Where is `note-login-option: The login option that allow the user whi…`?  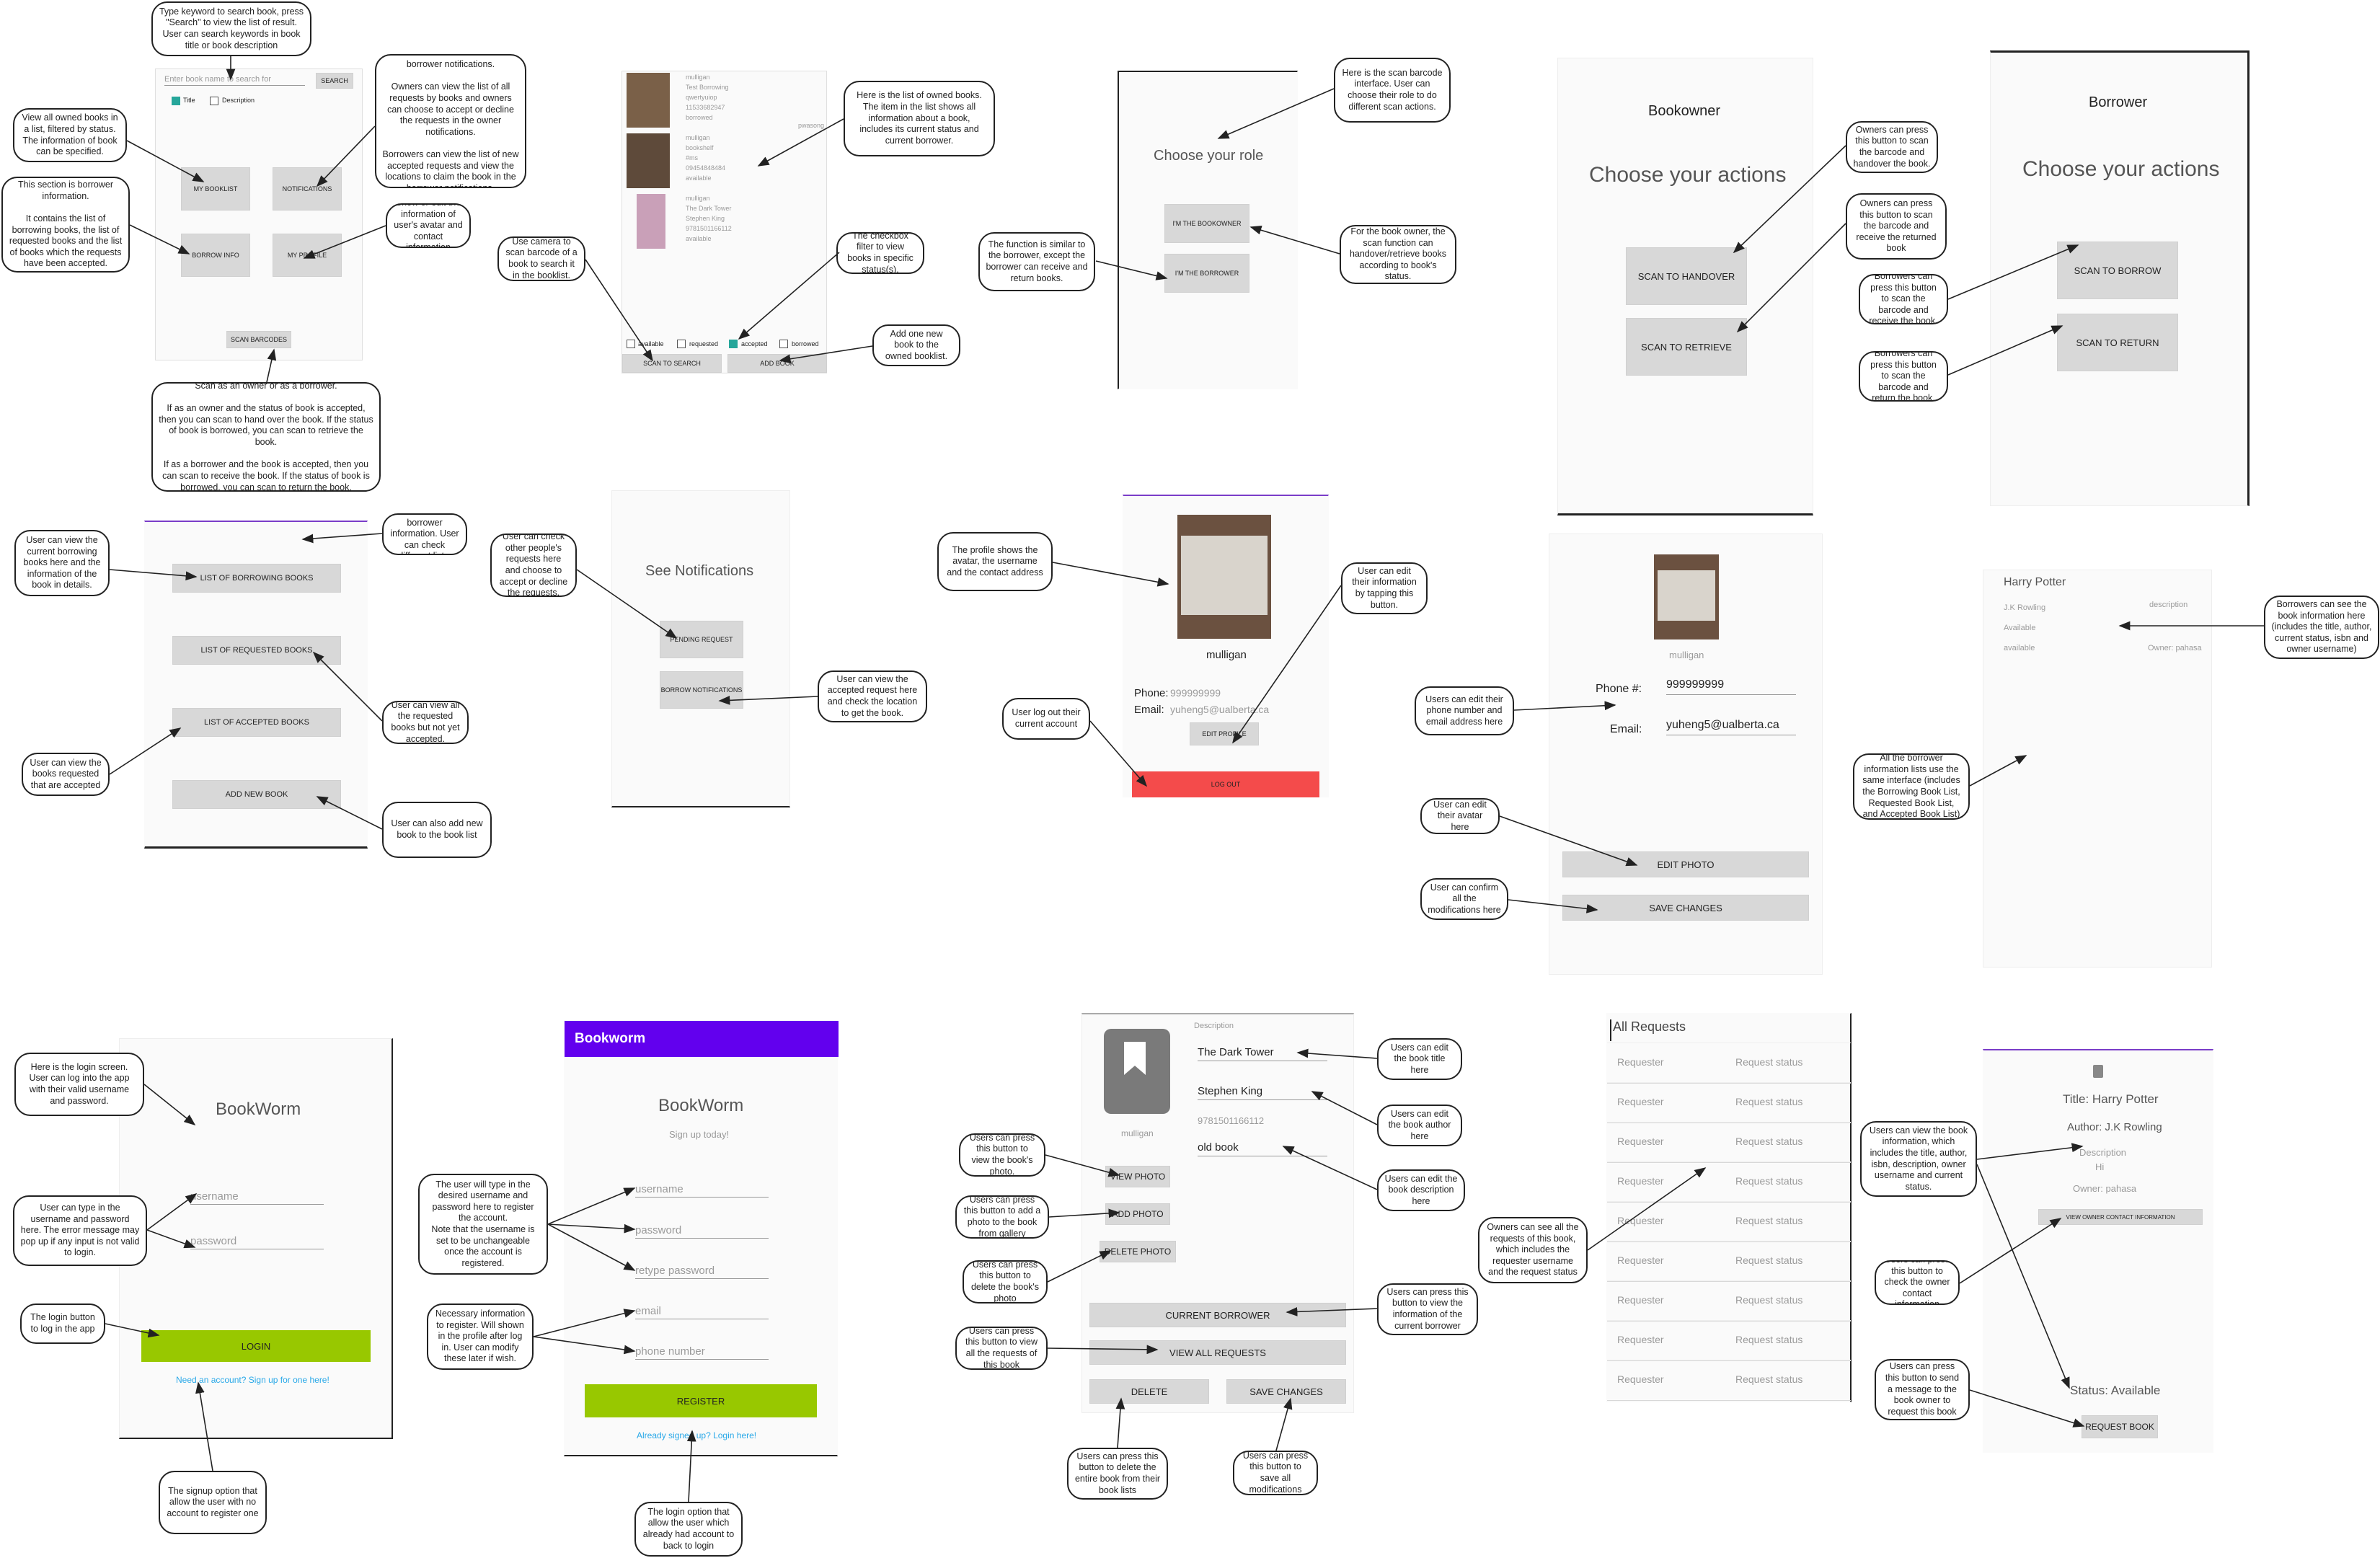
note-login-option: The login option that allow the user whi… is located at coordinates (688, 1530).